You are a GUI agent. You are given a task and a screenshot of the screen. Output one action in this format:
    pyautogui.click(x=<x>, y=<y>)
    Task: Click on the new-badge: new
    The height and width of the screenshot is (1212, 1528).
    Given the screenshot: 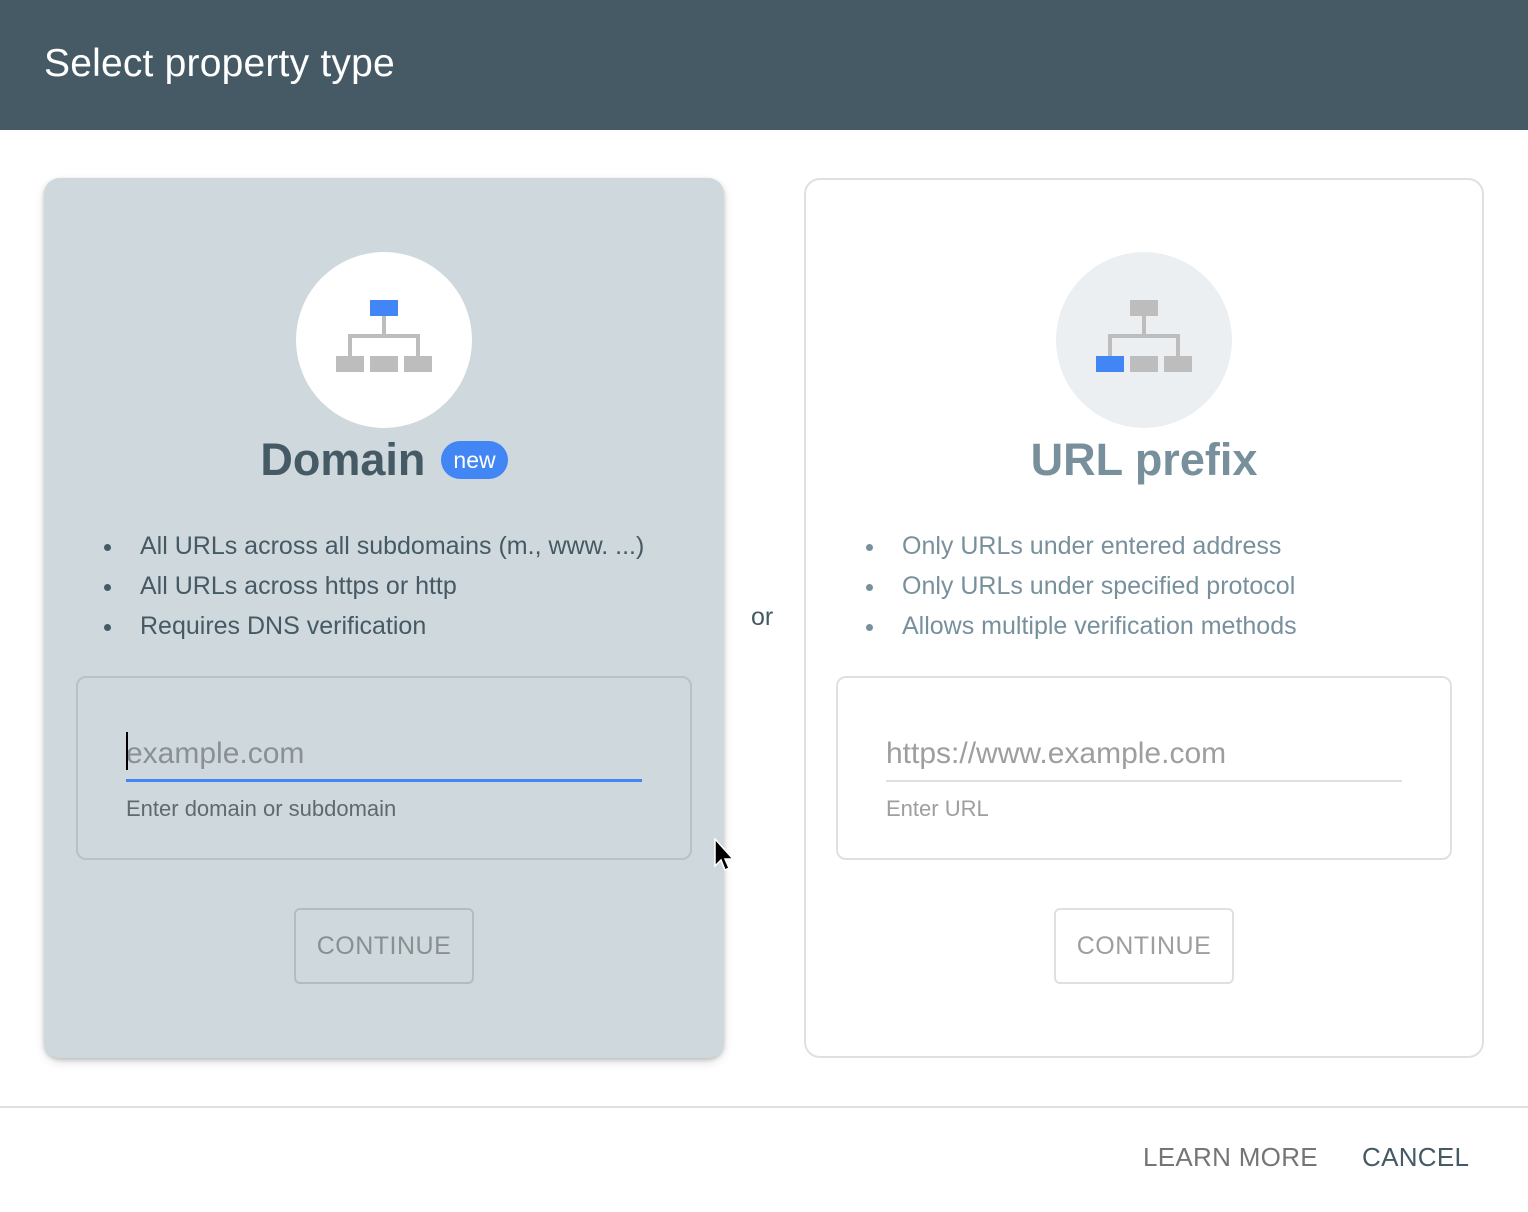 What is the action you would take?
    pyautogui.click(x=474, y=460)
    